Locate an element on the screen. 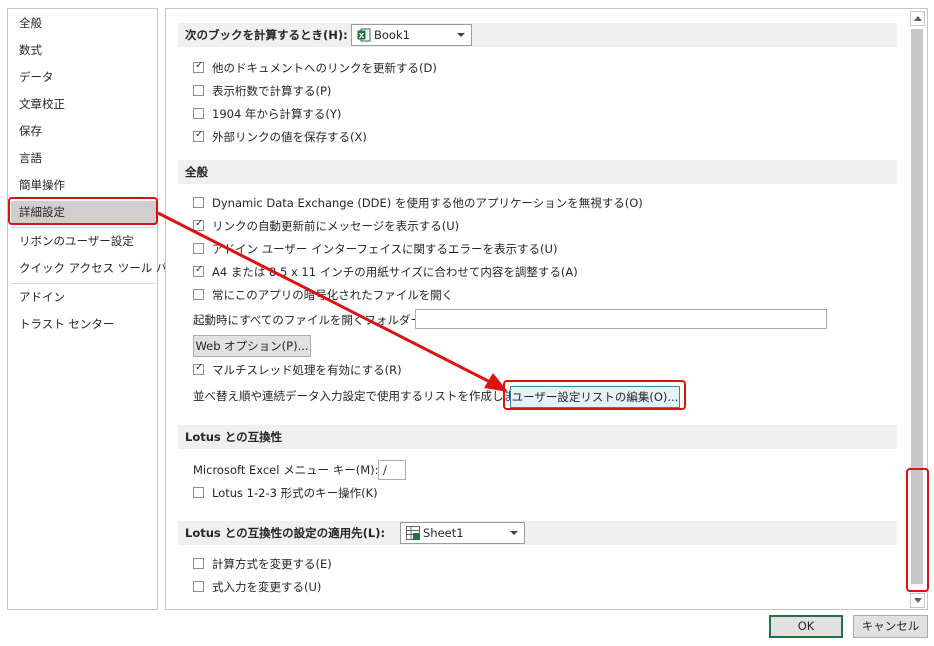 This screenshot has height=646, width=934. scroll-down-button is located at coordinates (917, 600).